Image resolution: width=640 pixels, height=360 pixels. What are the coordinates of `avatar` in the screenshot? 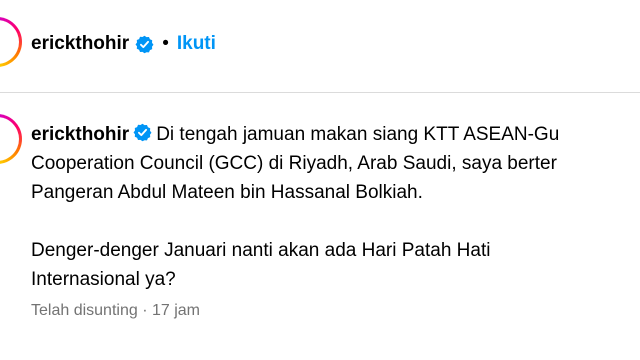 It's located at (11, 42).